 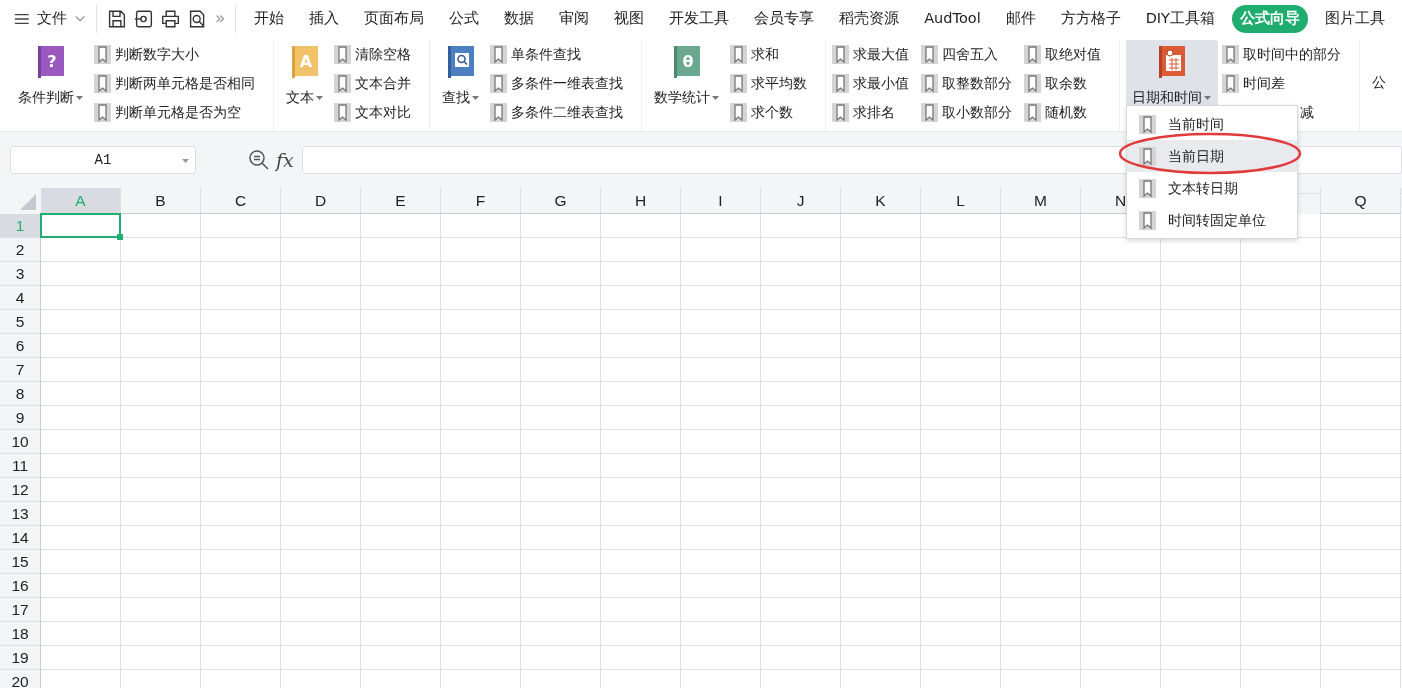 I want to click on ribbon-item: 文本合并, so click(x=383, y=83).